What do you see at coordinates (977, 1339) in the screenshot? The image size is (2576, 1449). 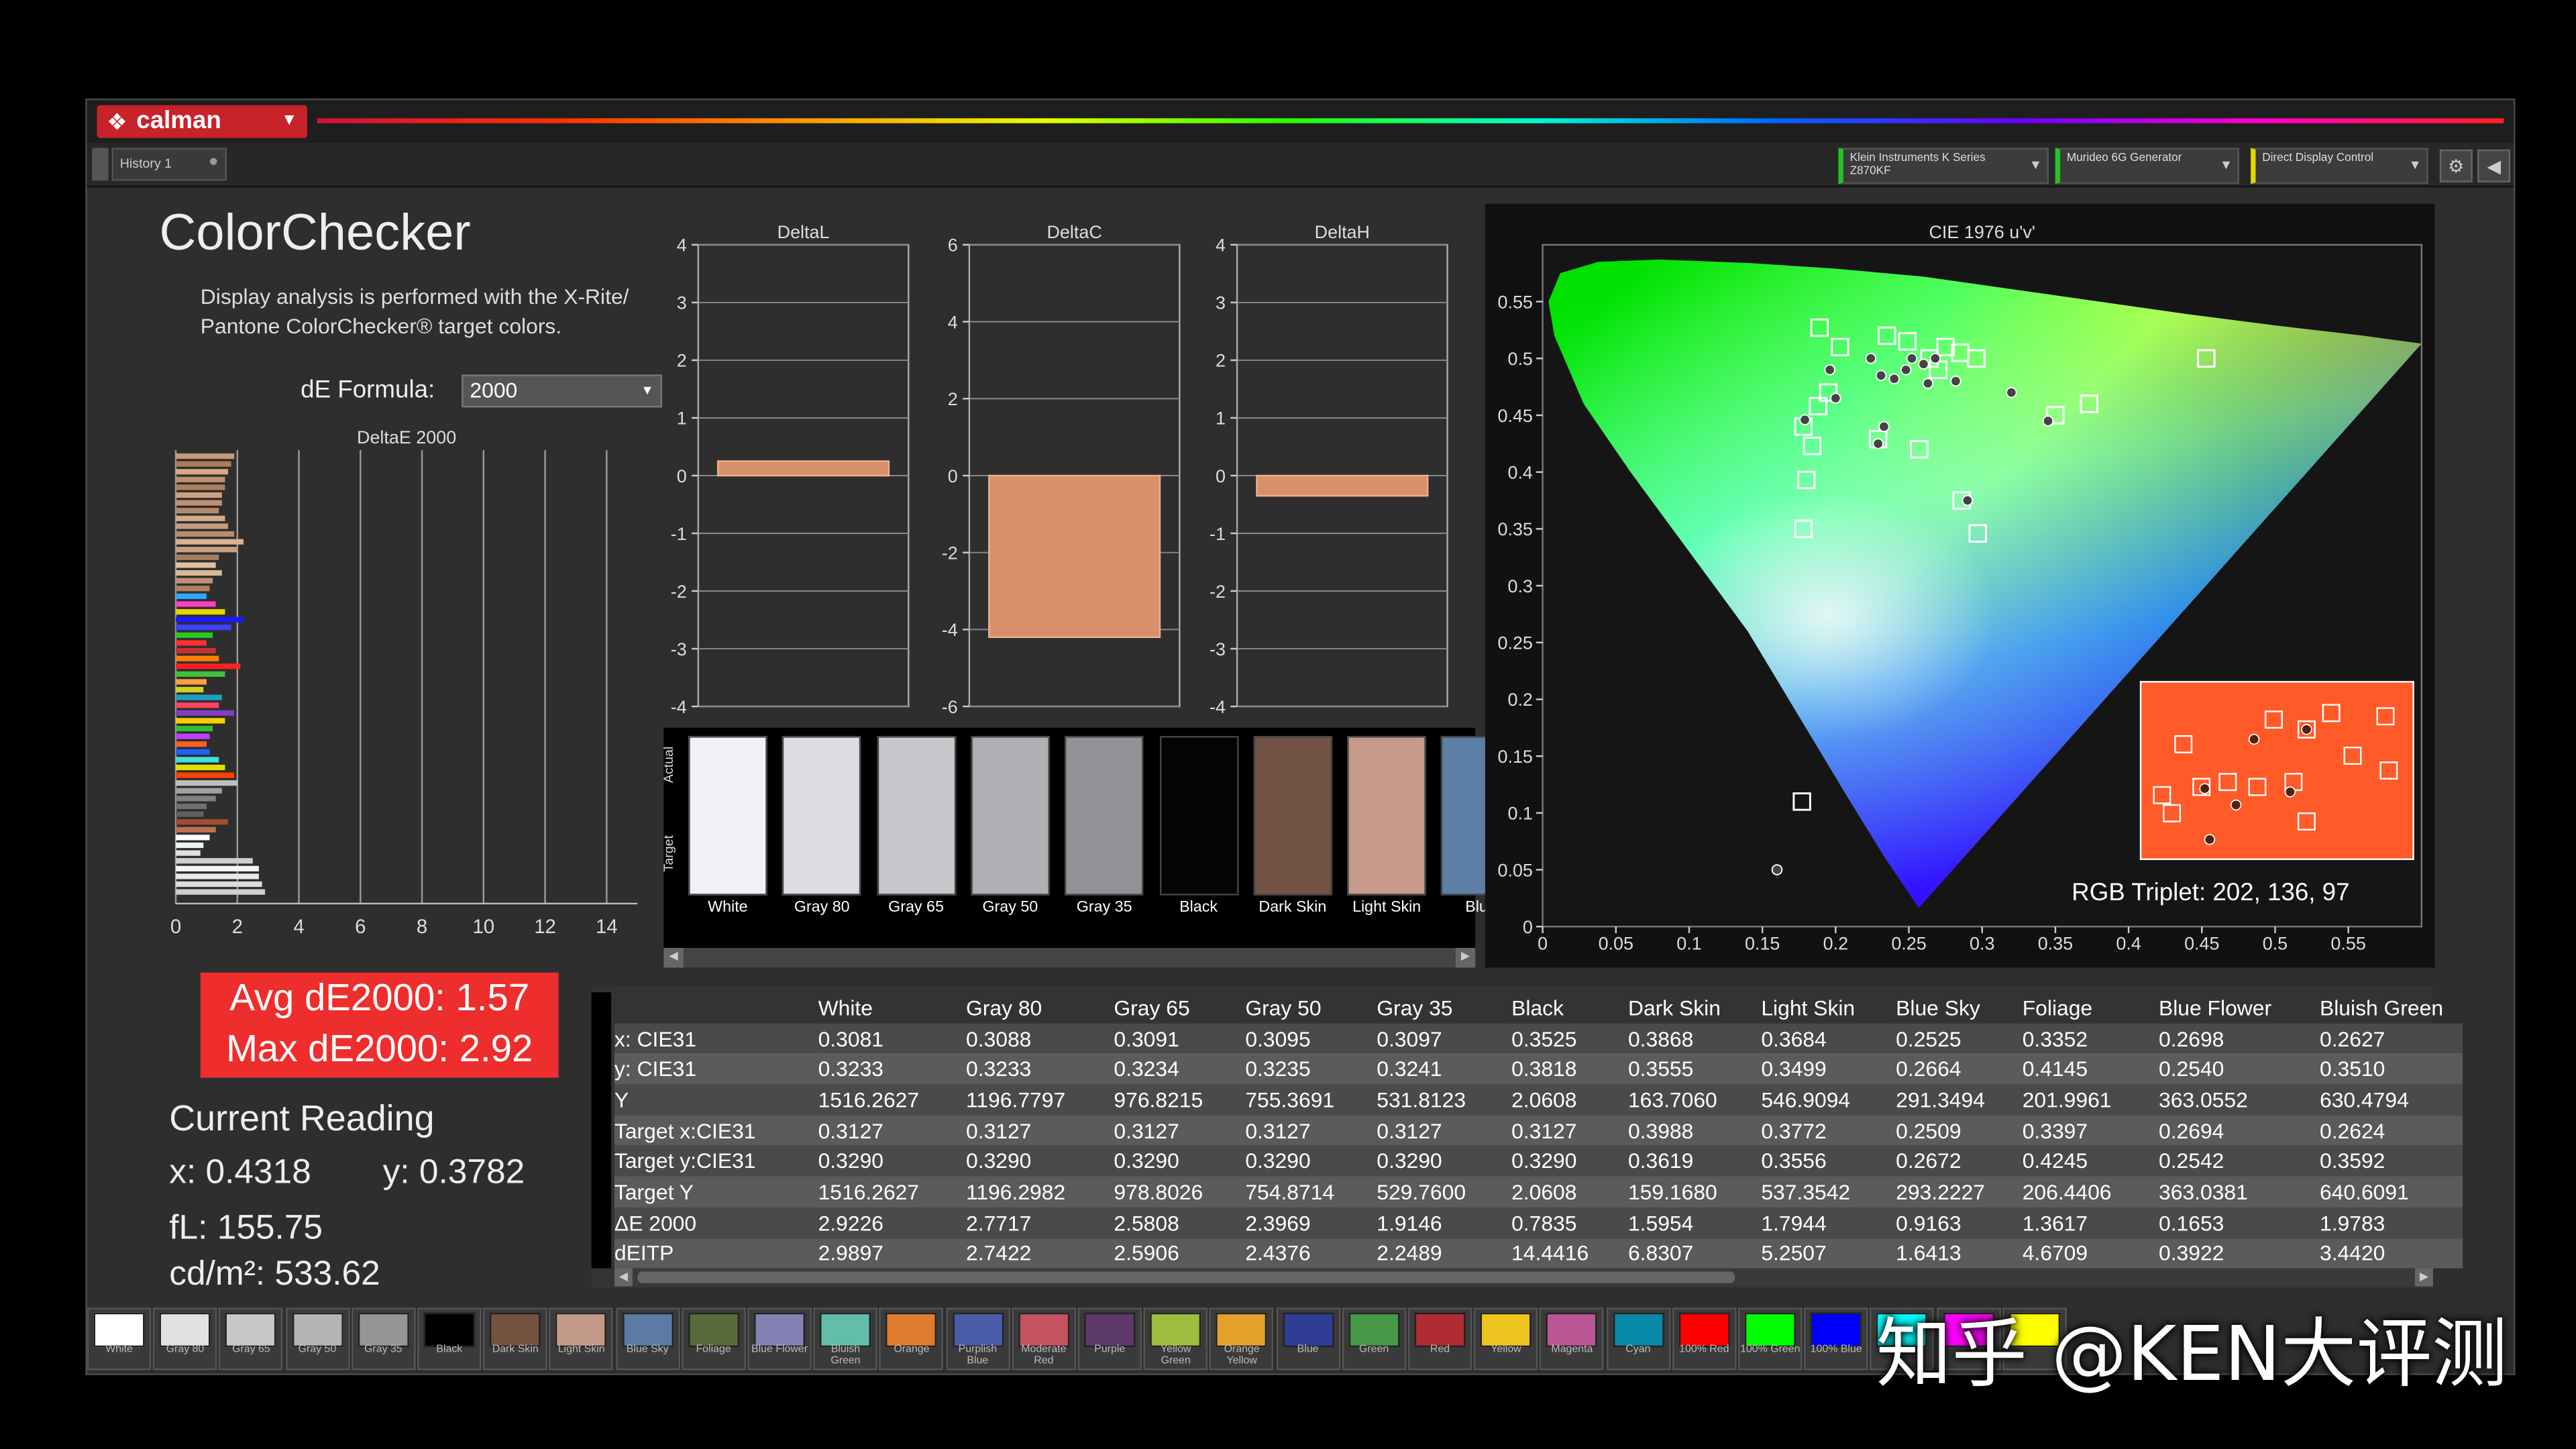 I see `patch-button: Purplish Blue` at bounding box center [977, 1339].